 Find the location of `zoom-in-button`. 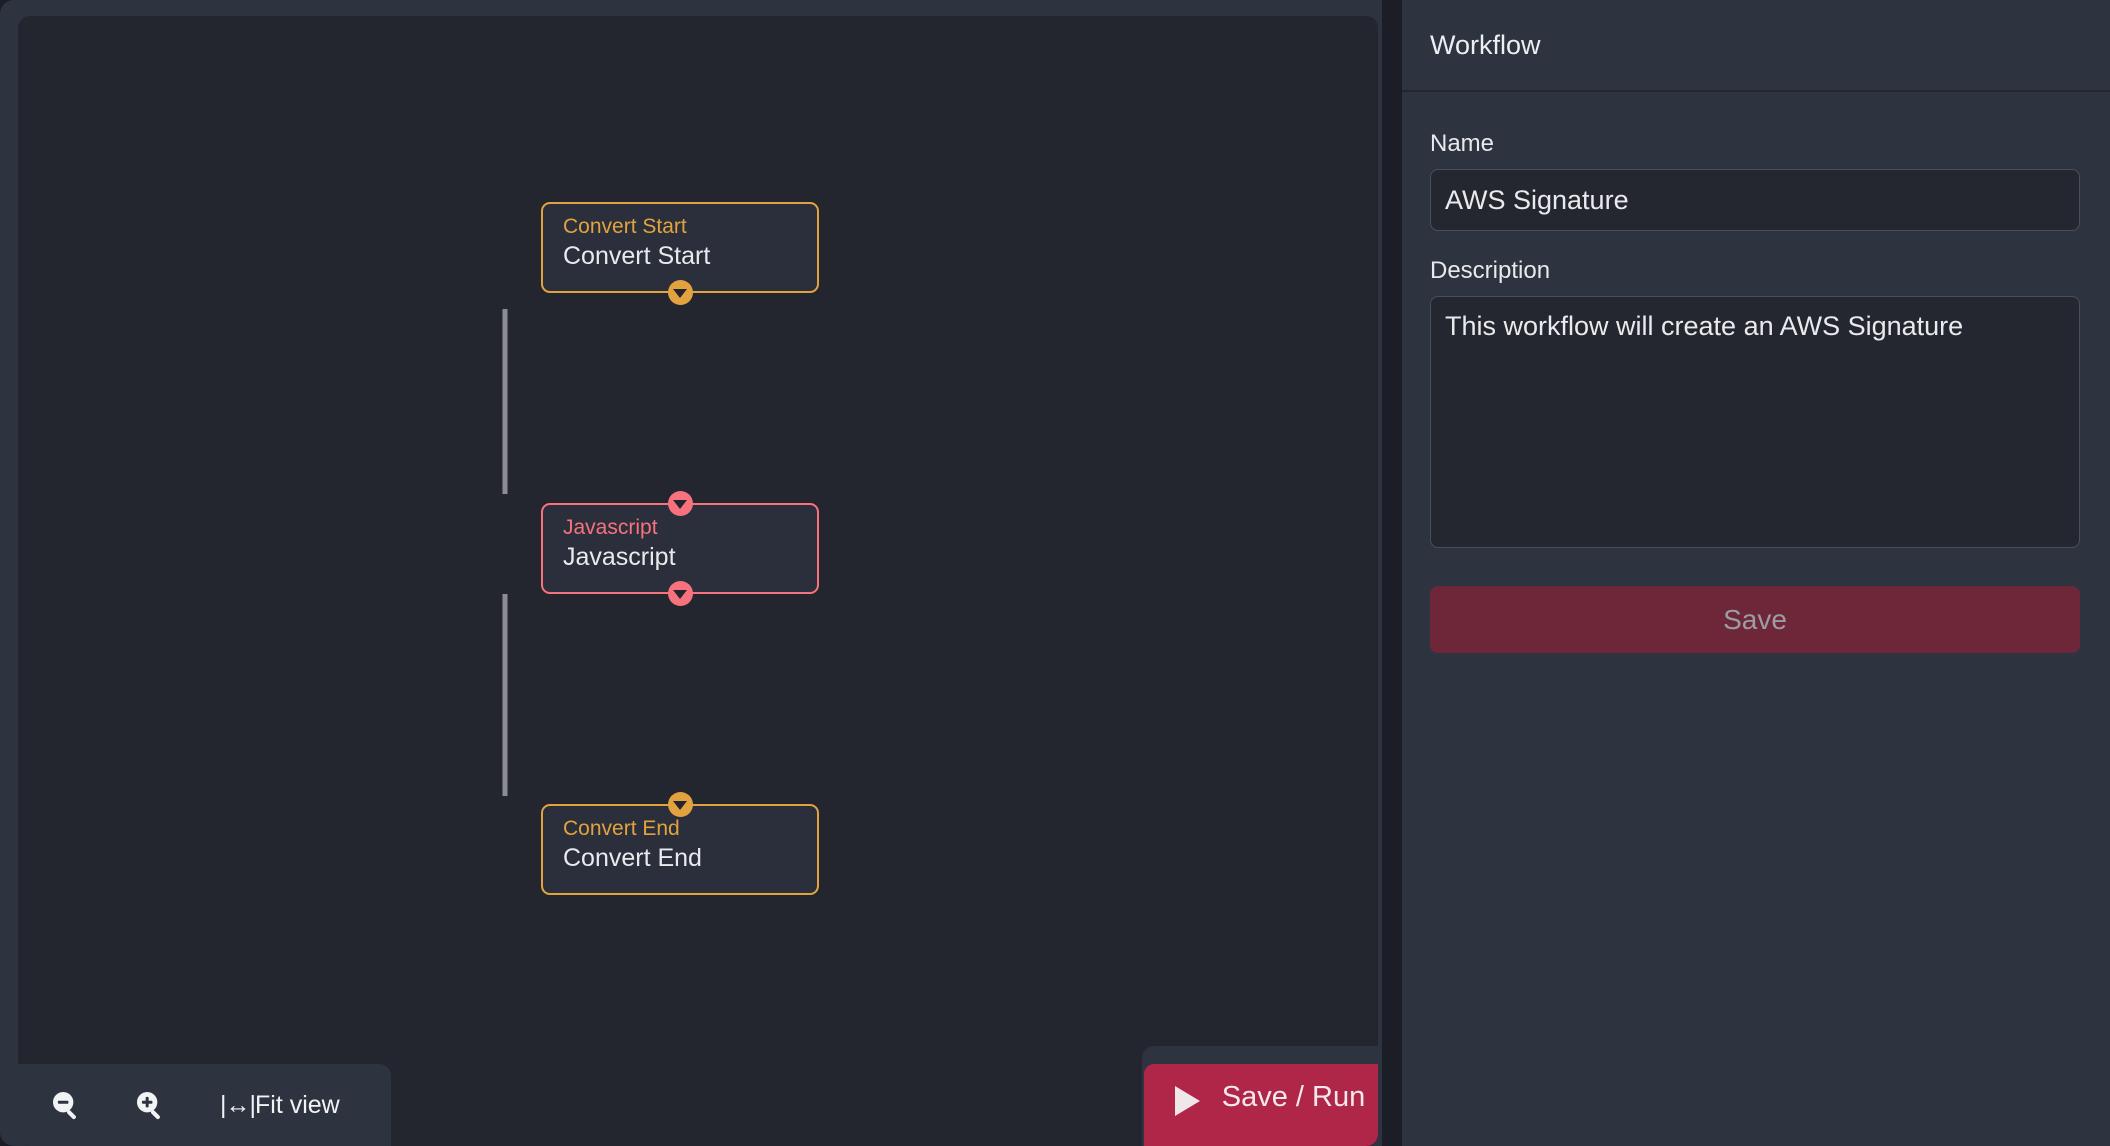

zoom-in-button is located at coordinates (150, 1105).